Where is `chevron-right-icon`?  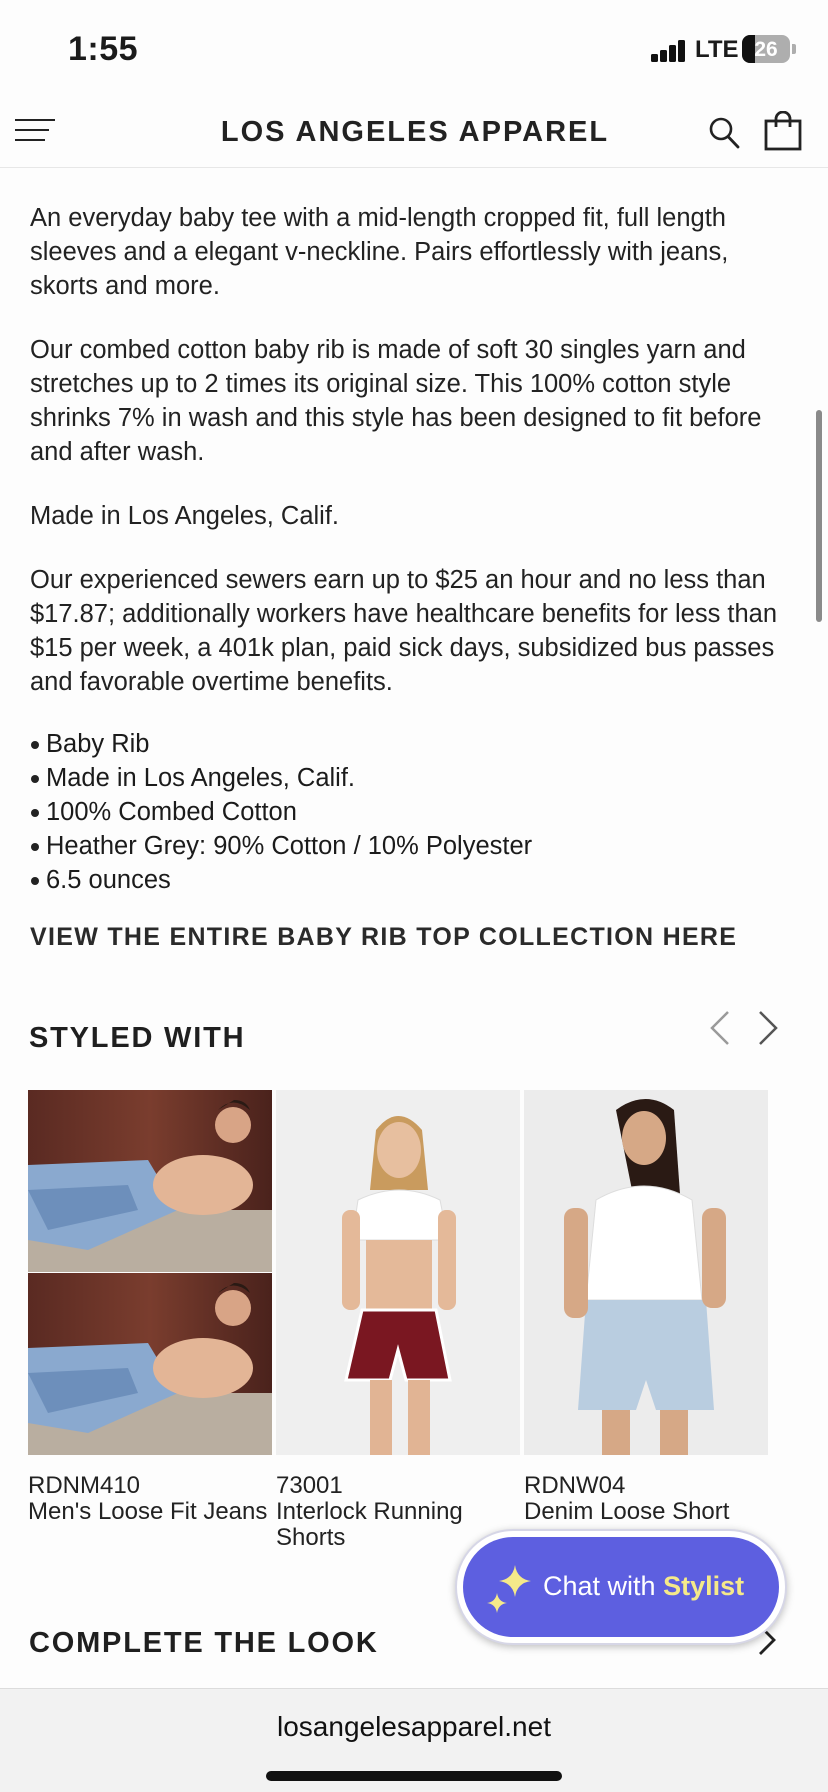 chevron-right-icon is located at coordinates (768, 1028).